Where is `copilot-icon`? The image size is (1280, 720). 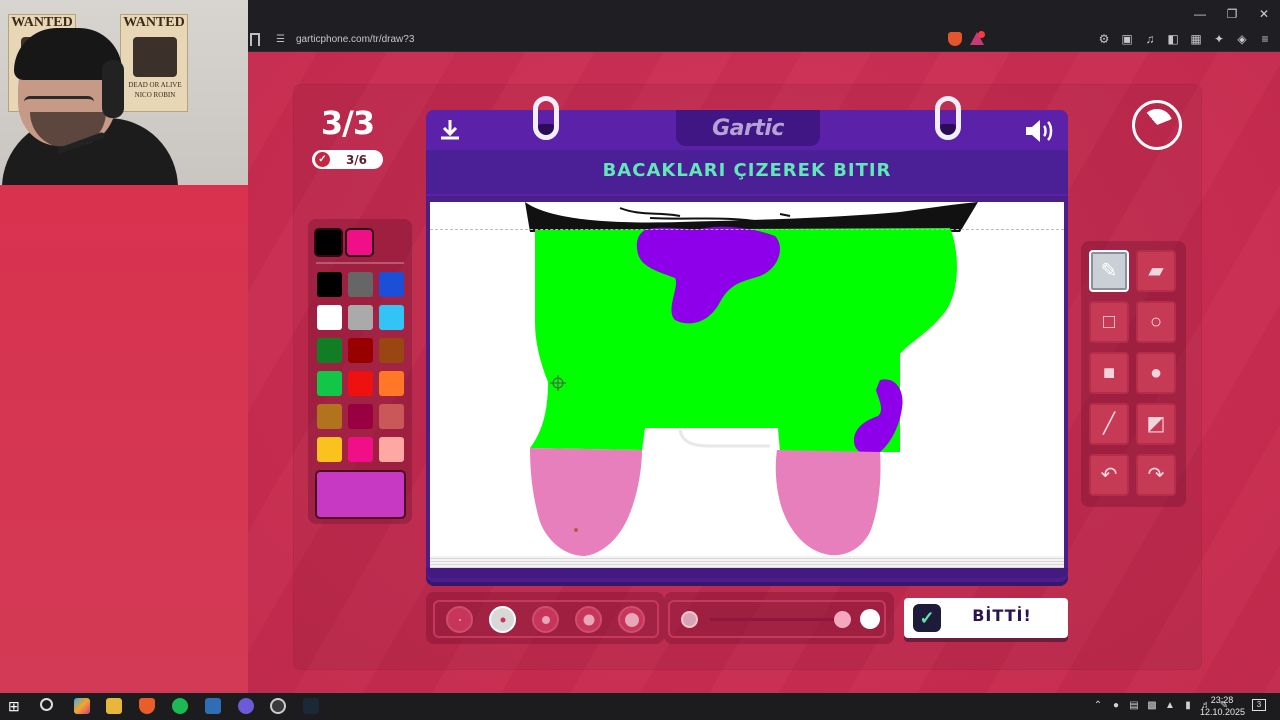
copilot-icon is located at coordinates (82, 706).